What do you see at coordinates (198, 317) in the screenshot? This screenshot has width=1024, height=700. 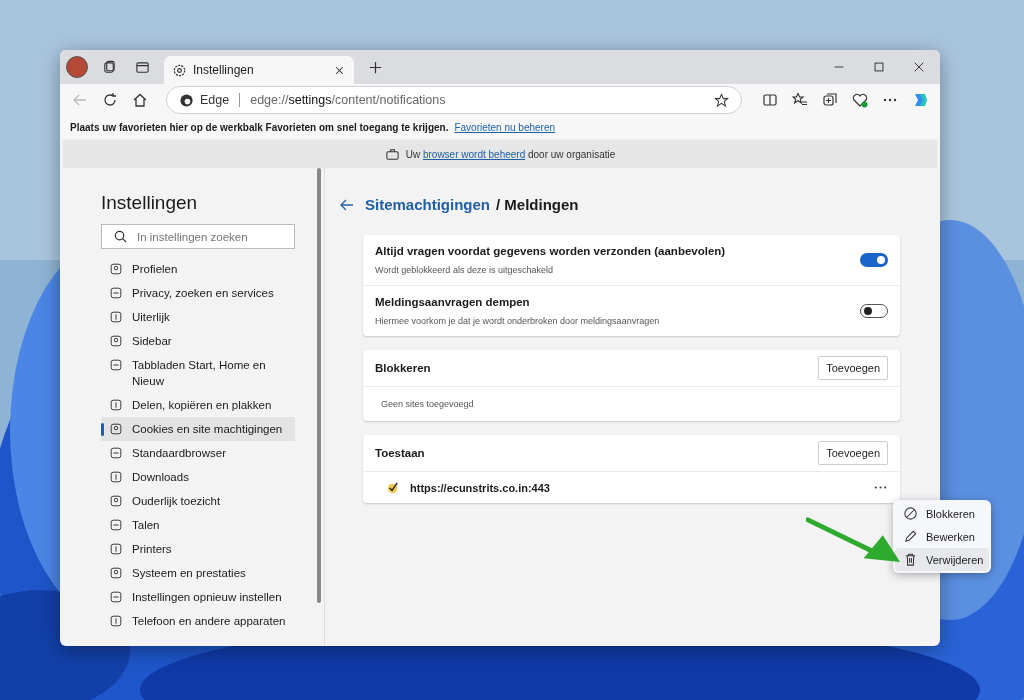 I see `sidebar-item: Uiterlijk` at bounding box center [198, 317].